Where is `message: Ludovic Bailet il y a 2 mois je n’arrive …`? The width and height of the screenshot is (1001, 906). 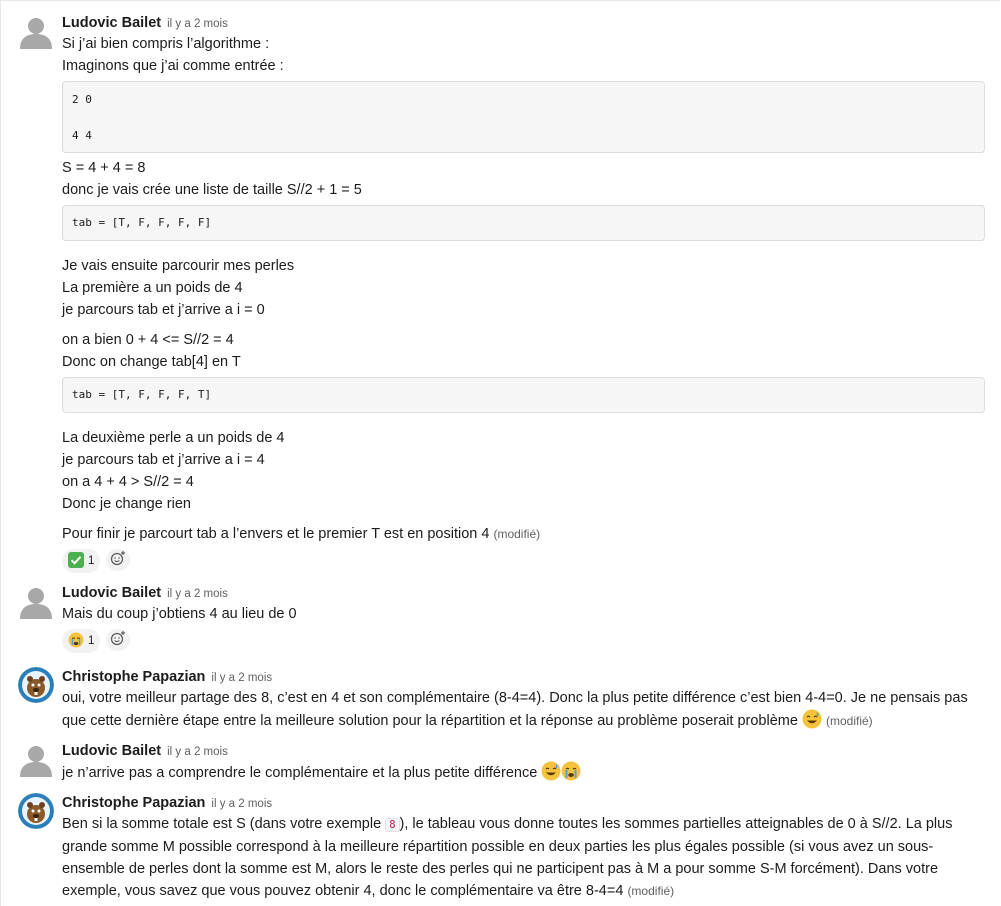 message: Ludovic Bailet il y a 2 mois je n’arrive … is located at coordinates (501, 764).